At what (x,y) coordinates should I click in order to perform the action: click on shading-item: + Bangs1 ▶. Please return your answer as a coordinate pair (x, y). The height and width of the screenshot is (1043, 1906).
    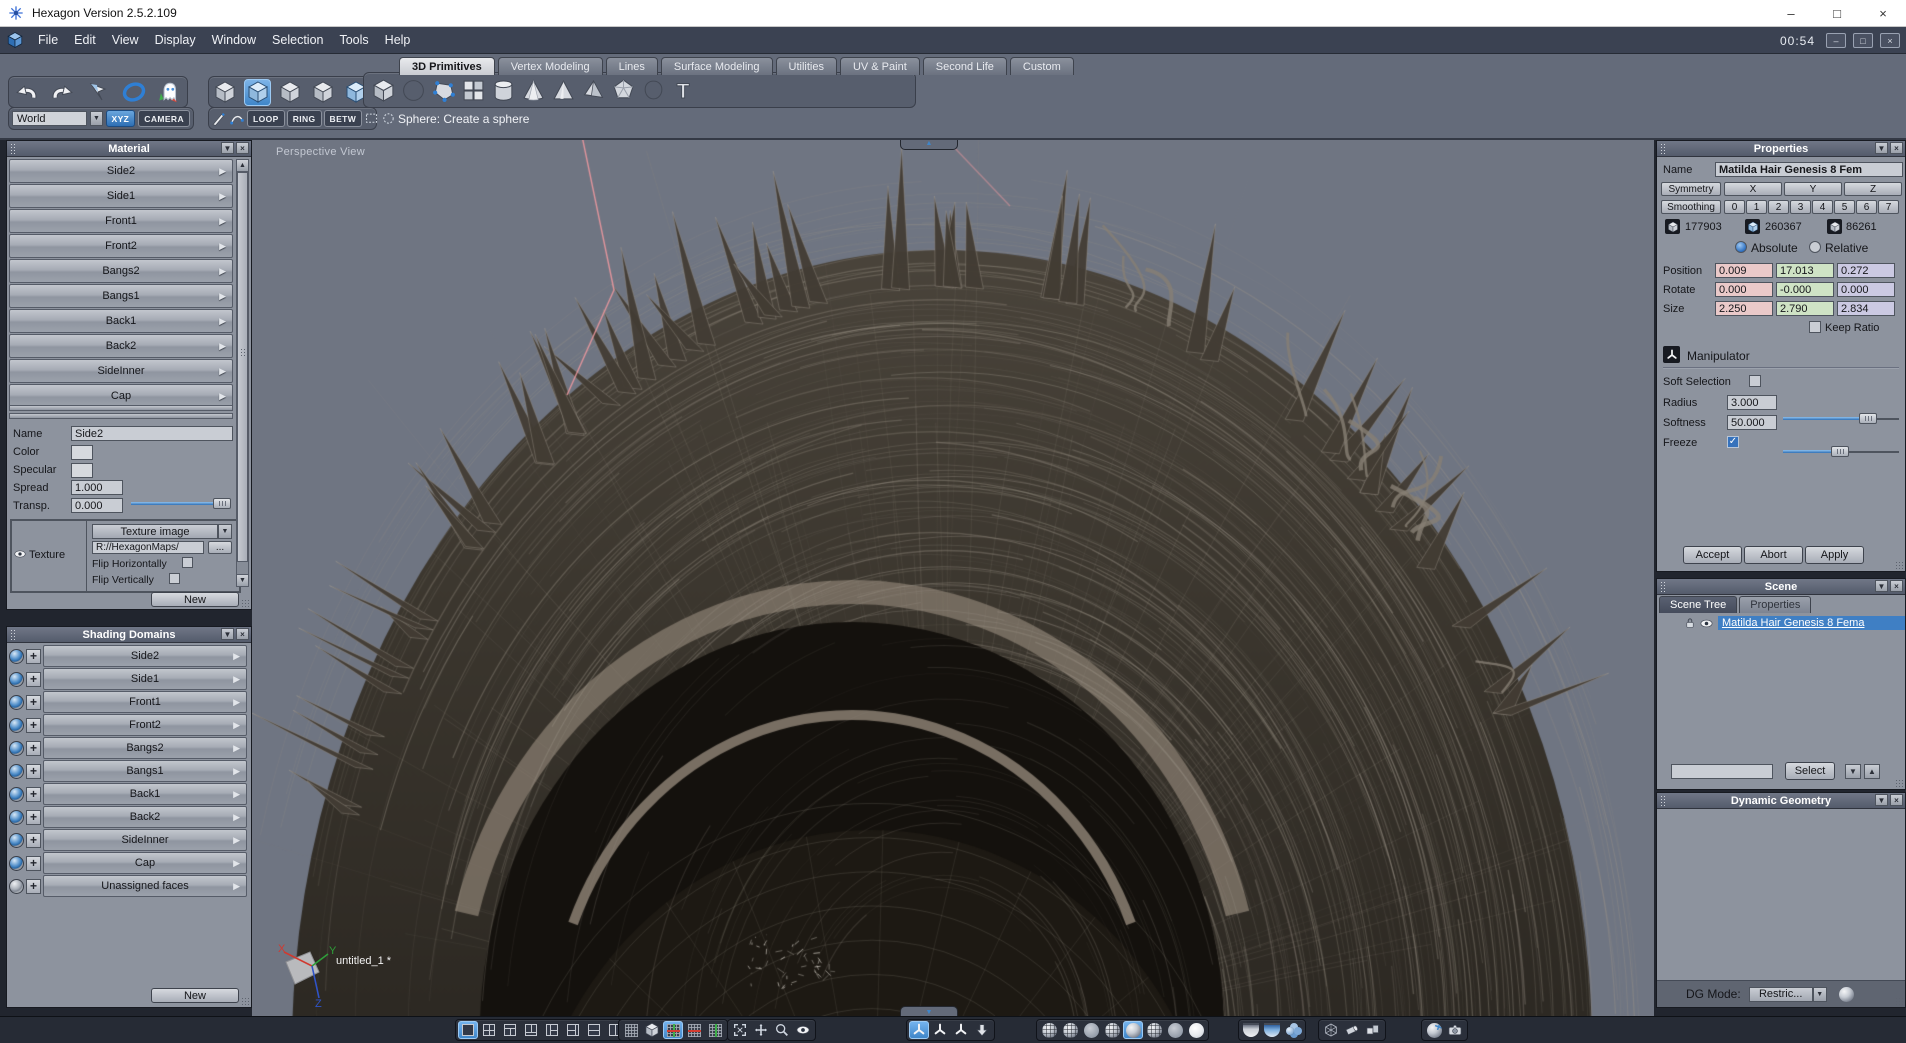
    Looking at the image, I should click on (128, 771).